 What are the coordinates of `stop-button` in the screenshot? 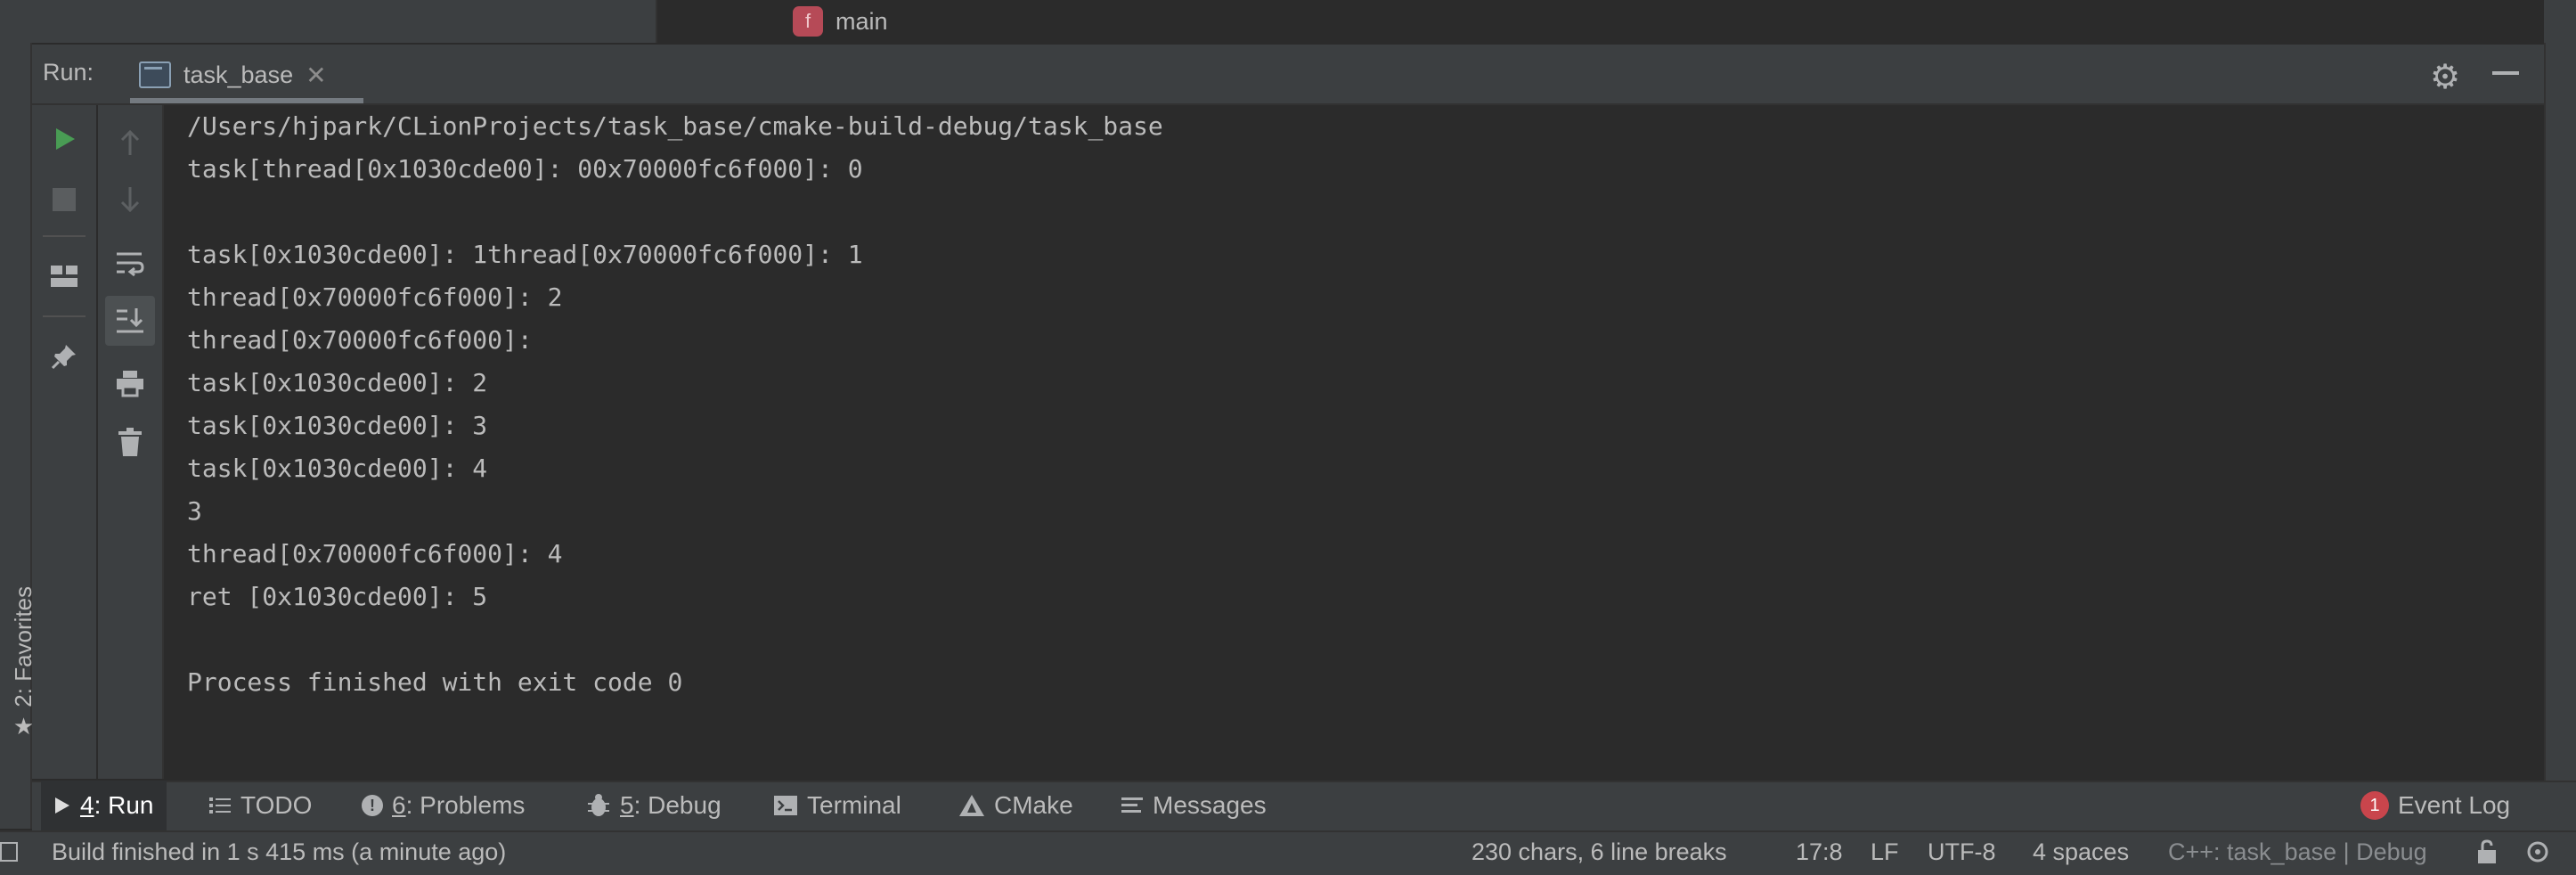 It's located at (64, 200).